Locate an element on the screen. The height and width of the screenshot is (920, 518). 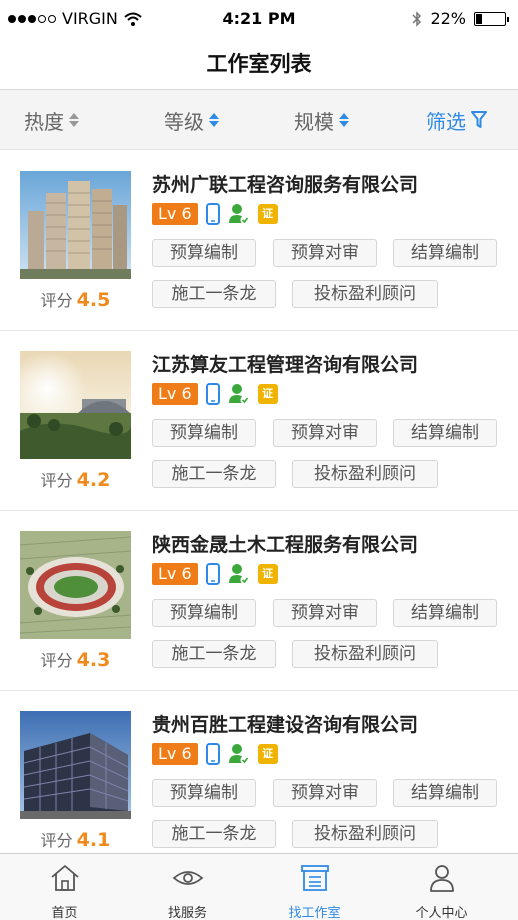
page-title: 工作室列表 is located at coordinates (259, 63).